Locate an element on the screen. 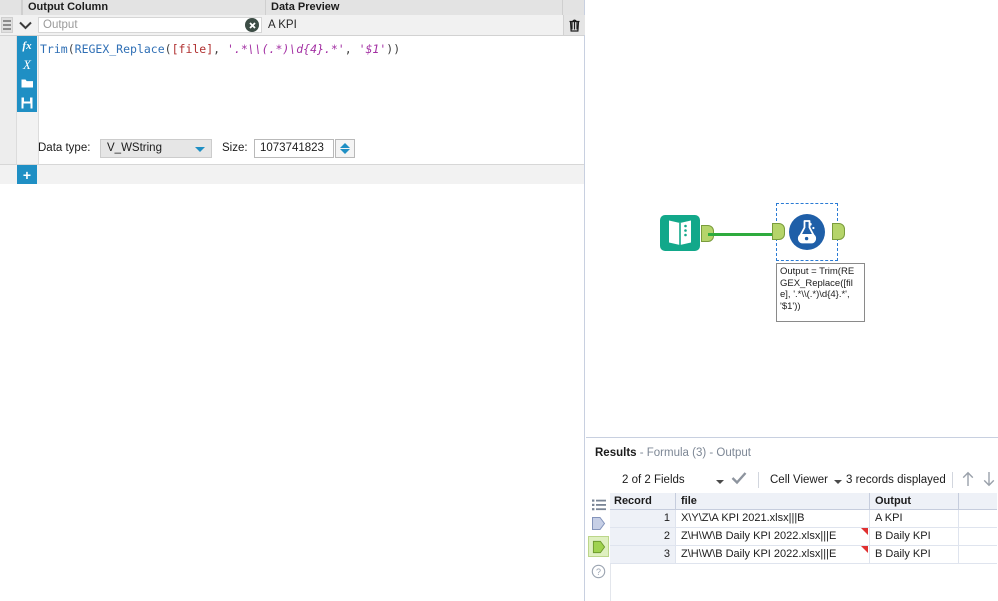  cell-record: 3 is located at coordinates (643, 554).